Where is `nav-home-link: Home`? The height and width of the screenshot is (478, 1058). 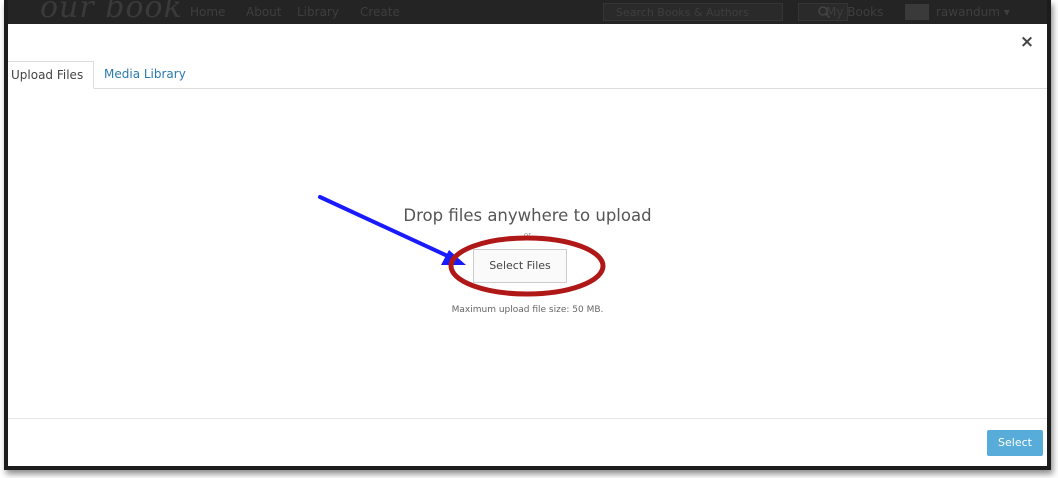 nav-home-link: Home is located at coordinates (207, 12).